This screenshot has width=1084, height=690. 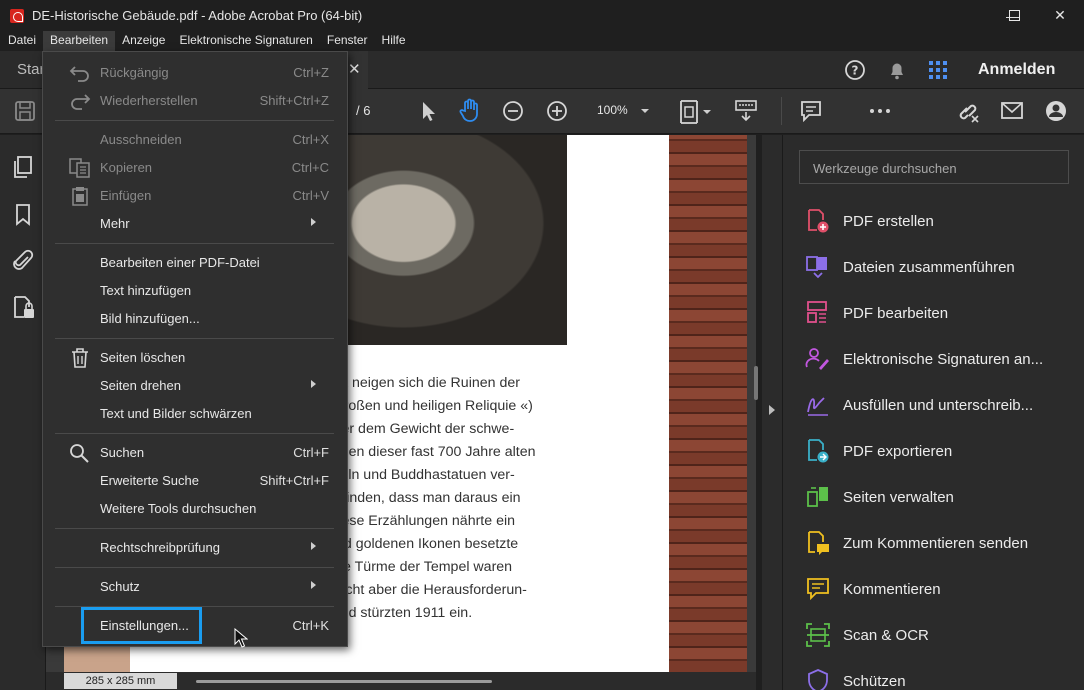 What do you see at coordinates (354, 69) in the screenshot?
I see `tab-close-button: ✕` at bounding box center [354, 69].